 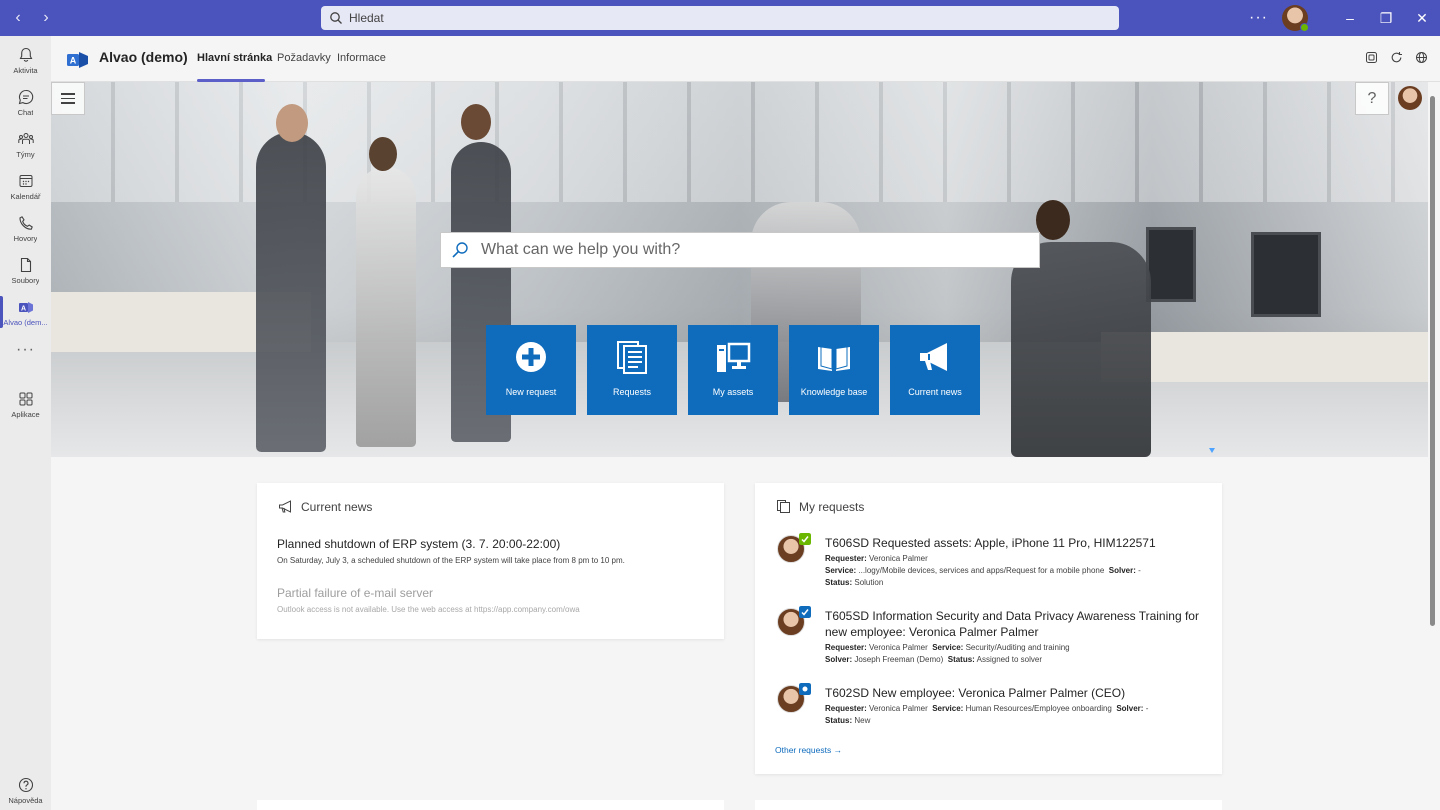 I want to click on history-nav: ‹ ›, so click(x=32, y=18).